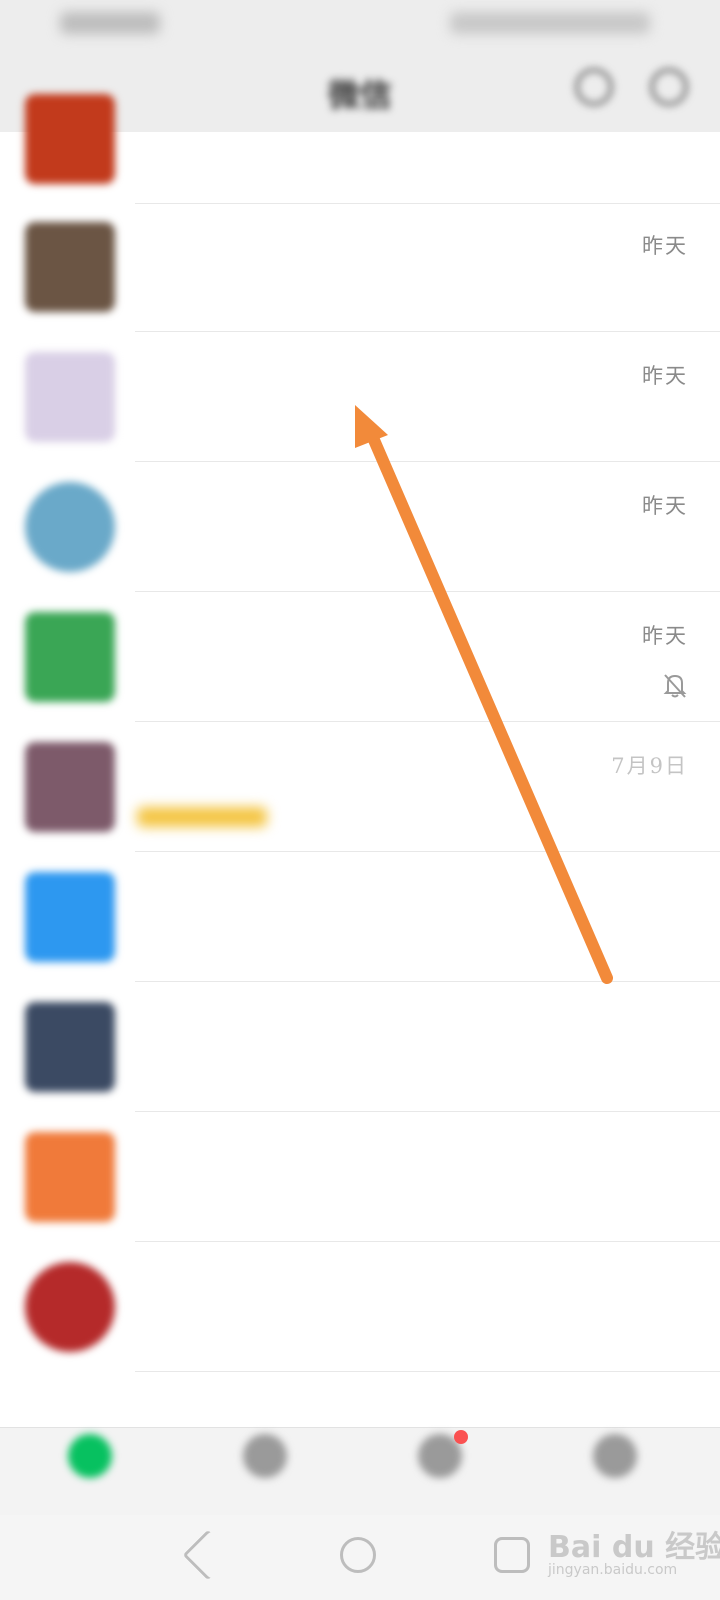  I want to click on row-divider, so click(427, 1371).